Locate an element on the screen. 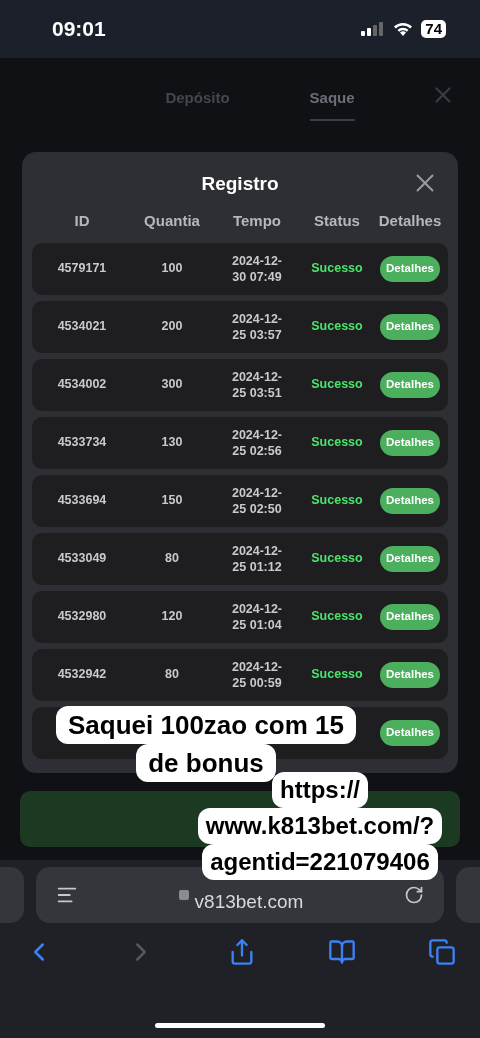 The height and width of the screenshot is (1038, 480). reload-icon is located at coordinates (414, 895).